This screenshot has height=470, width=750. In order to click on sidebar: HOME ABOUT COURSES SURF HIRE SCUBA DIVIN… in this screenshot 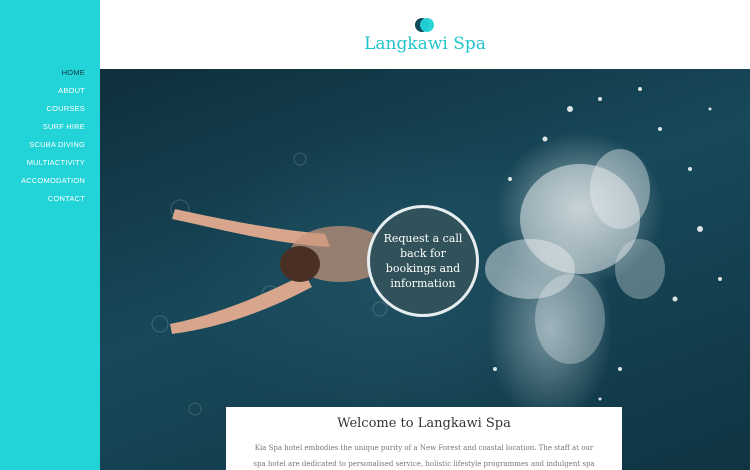, I will do `click(50, 235)`.